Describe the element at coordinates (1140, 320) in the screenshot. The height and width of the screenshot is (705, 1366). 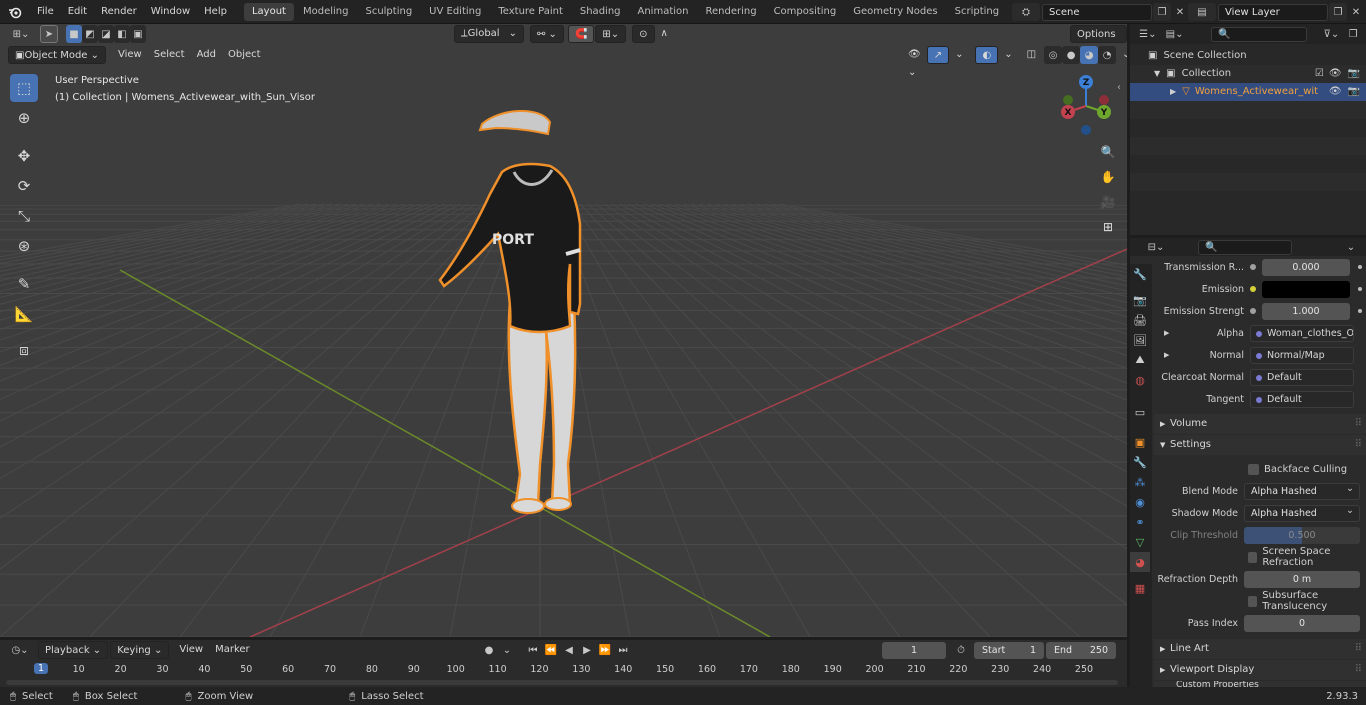
I see `output-tab-icon: 🖨` at that location.